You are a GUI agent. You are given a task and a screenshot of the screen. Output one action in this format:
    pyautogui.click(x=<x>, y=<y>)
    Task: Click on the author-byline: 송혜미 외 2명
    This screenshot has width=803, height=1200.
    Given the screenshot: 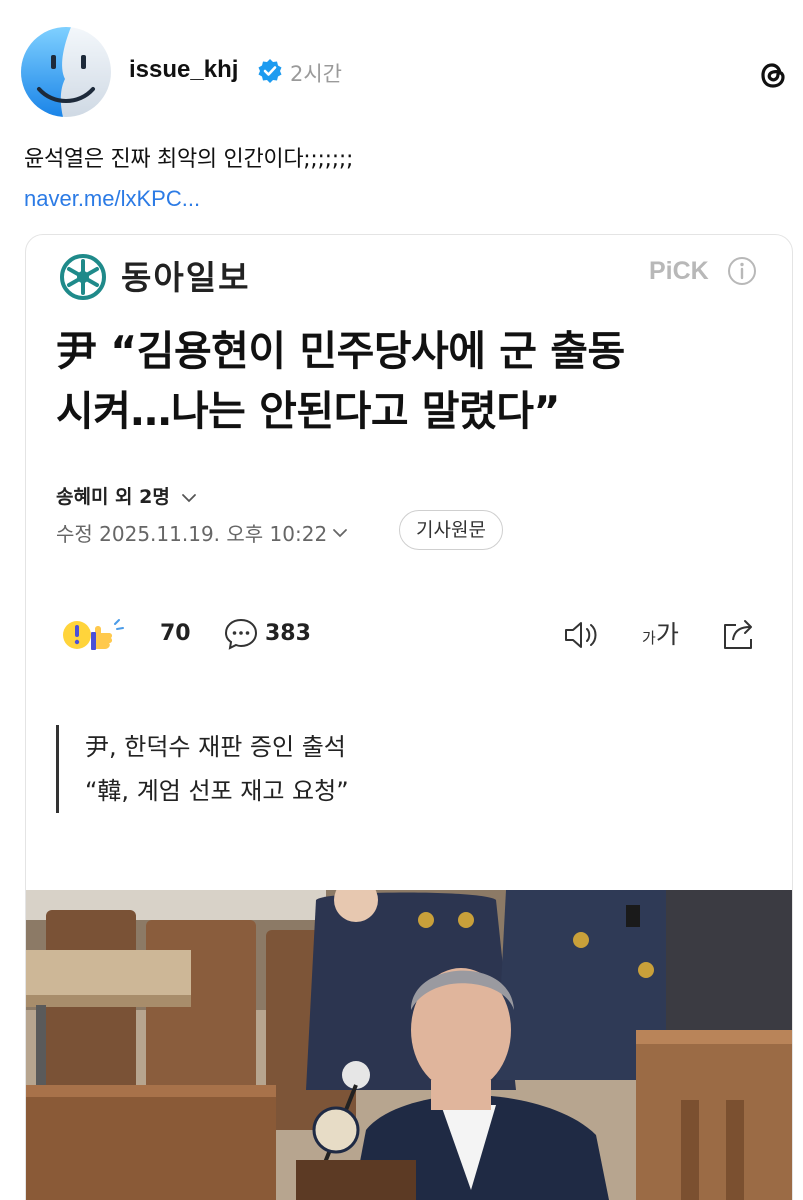 What is the action you would take?
    pyautogui.click(x=127, y=495)
    